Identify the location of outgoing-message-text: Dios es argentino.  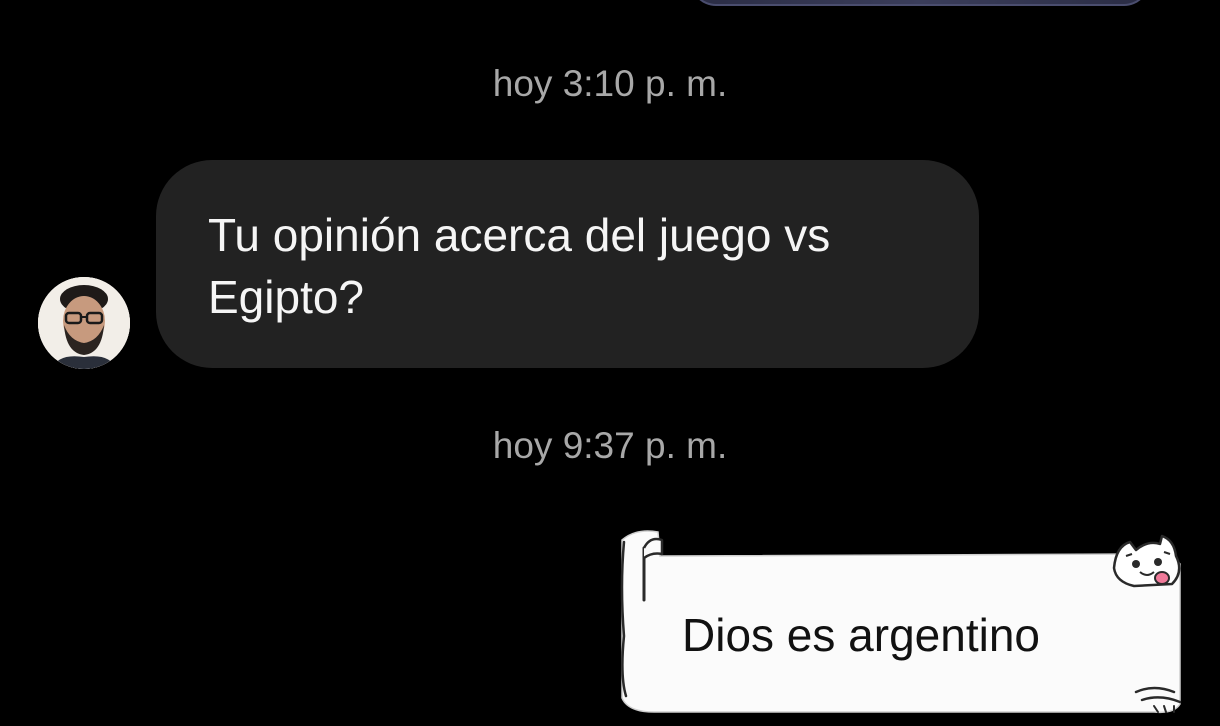
(861, 635).